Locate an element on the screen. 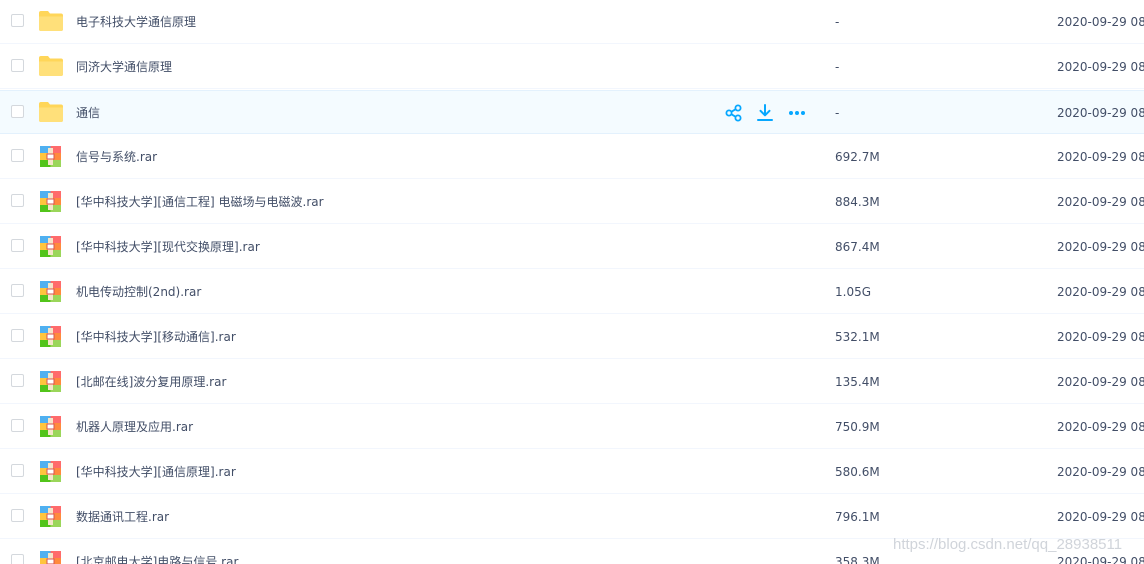 Image resolution: width=1144 pixels, height=564 pixels. file-name-link: 机器人原理及应用.rar is located at coordinates (134, 427).